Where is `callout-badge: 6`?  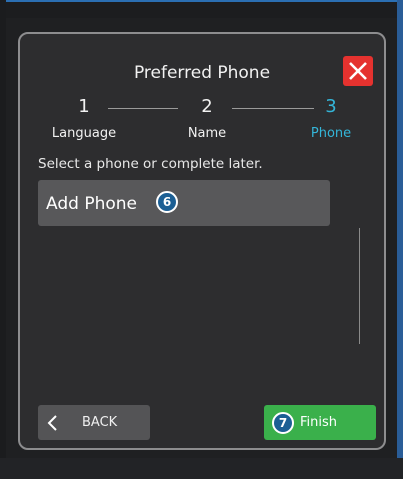
callout-badge: 6 is located at coordinates (167, 202).